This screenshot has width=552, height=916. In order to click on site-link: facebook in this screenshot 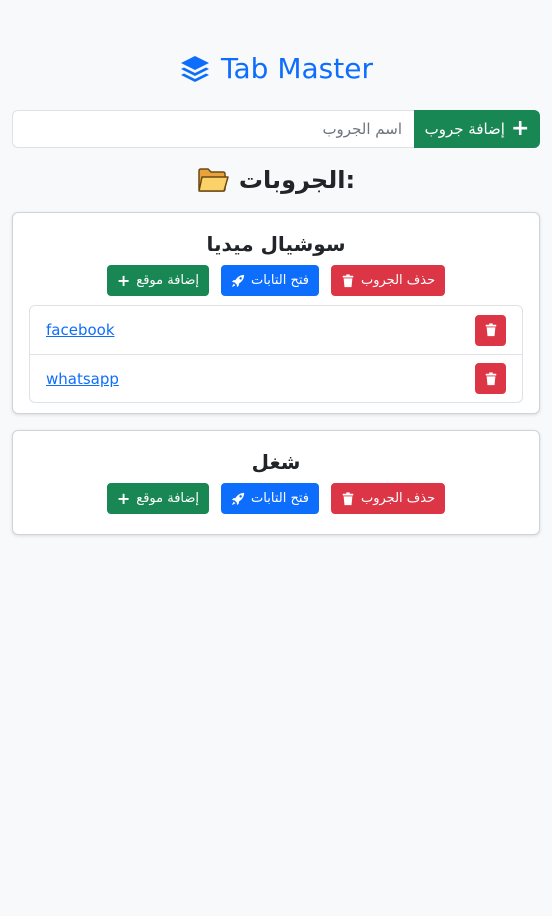, I will do `click(80, 330)`.